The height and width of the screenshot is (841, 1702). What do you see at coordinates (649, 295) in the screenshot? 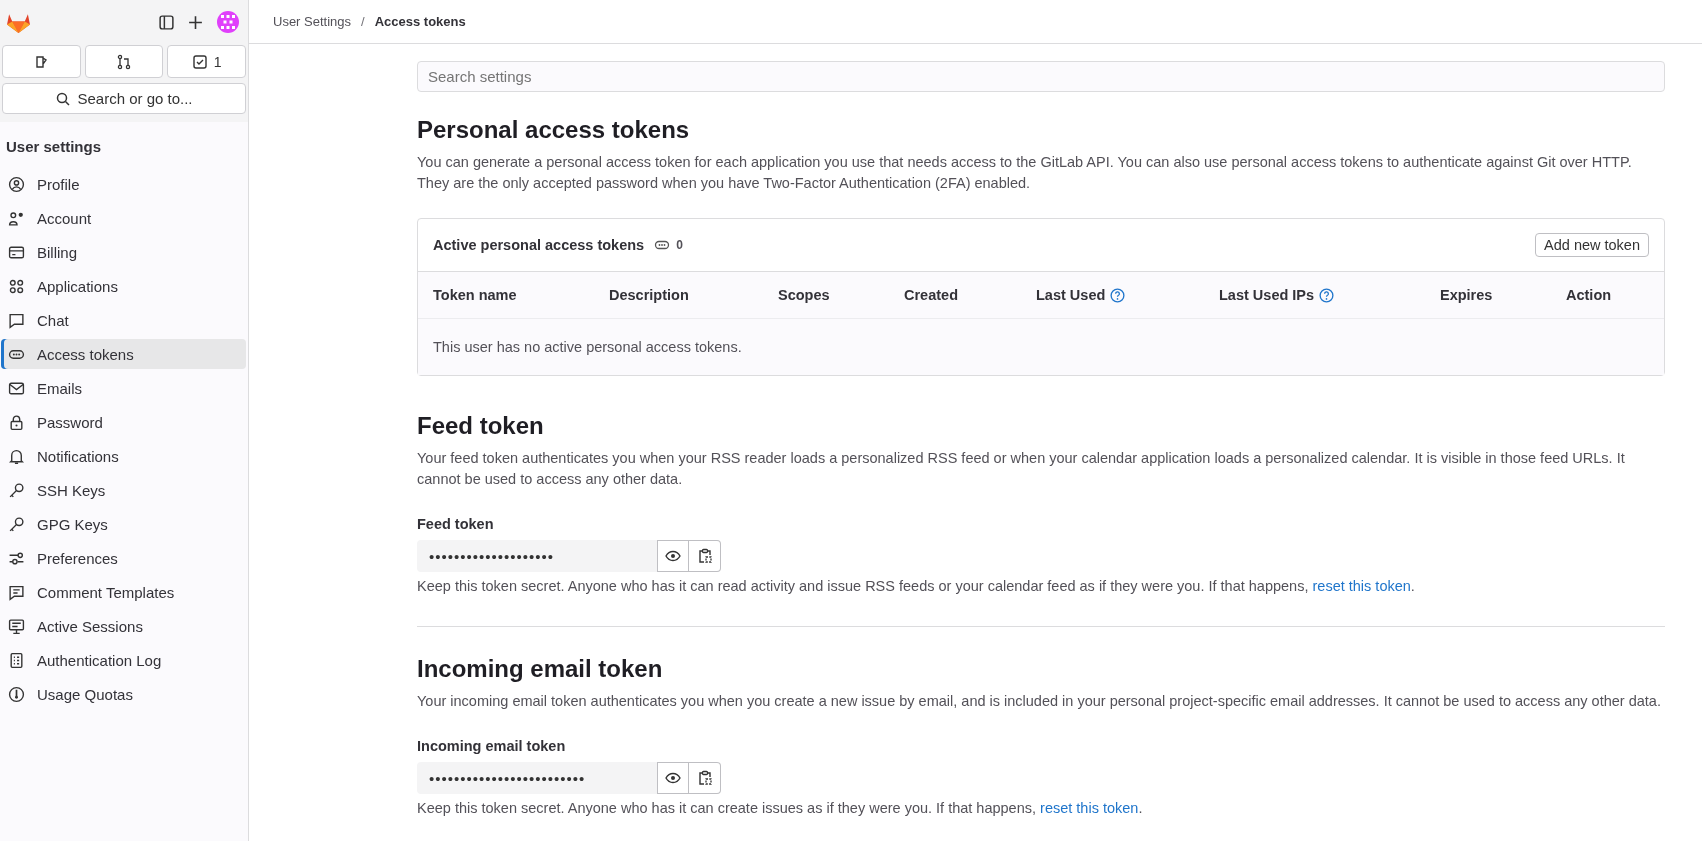
I see `column-header: Description` at bounding box center [649, 295].